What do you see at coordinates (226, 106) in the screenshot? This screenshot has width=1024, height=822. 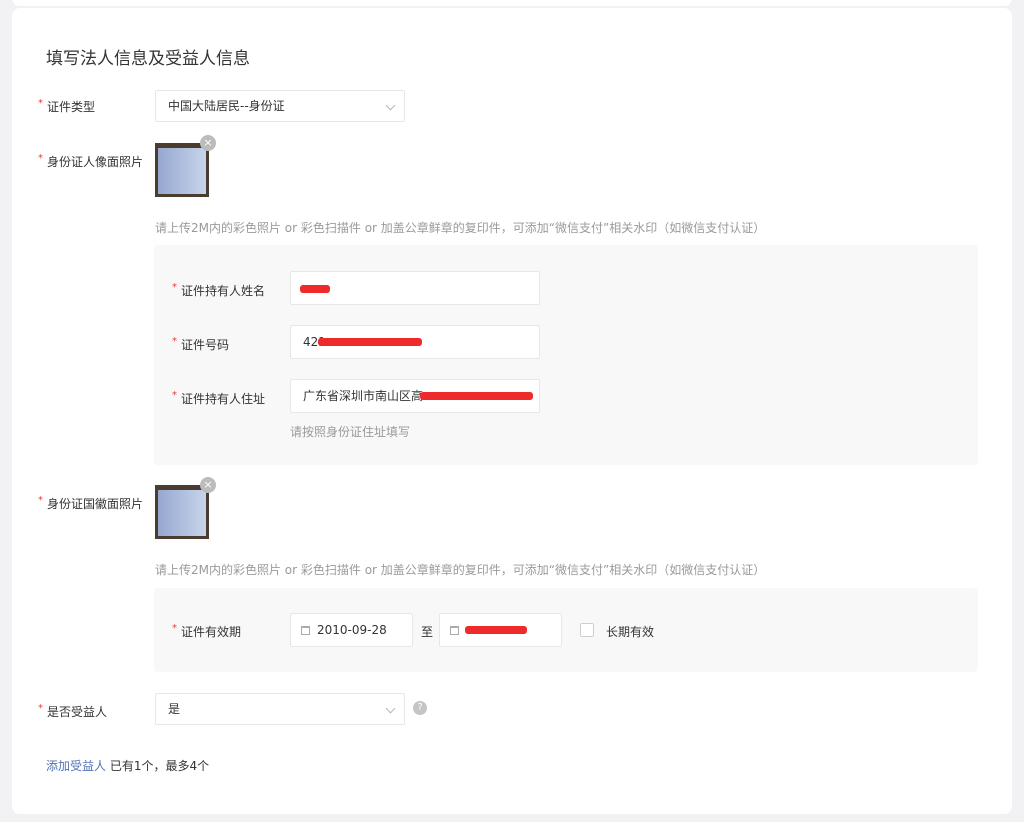 I see `id-type-value: 中国大陆居民--身份证` at bounding box center [226, 106].